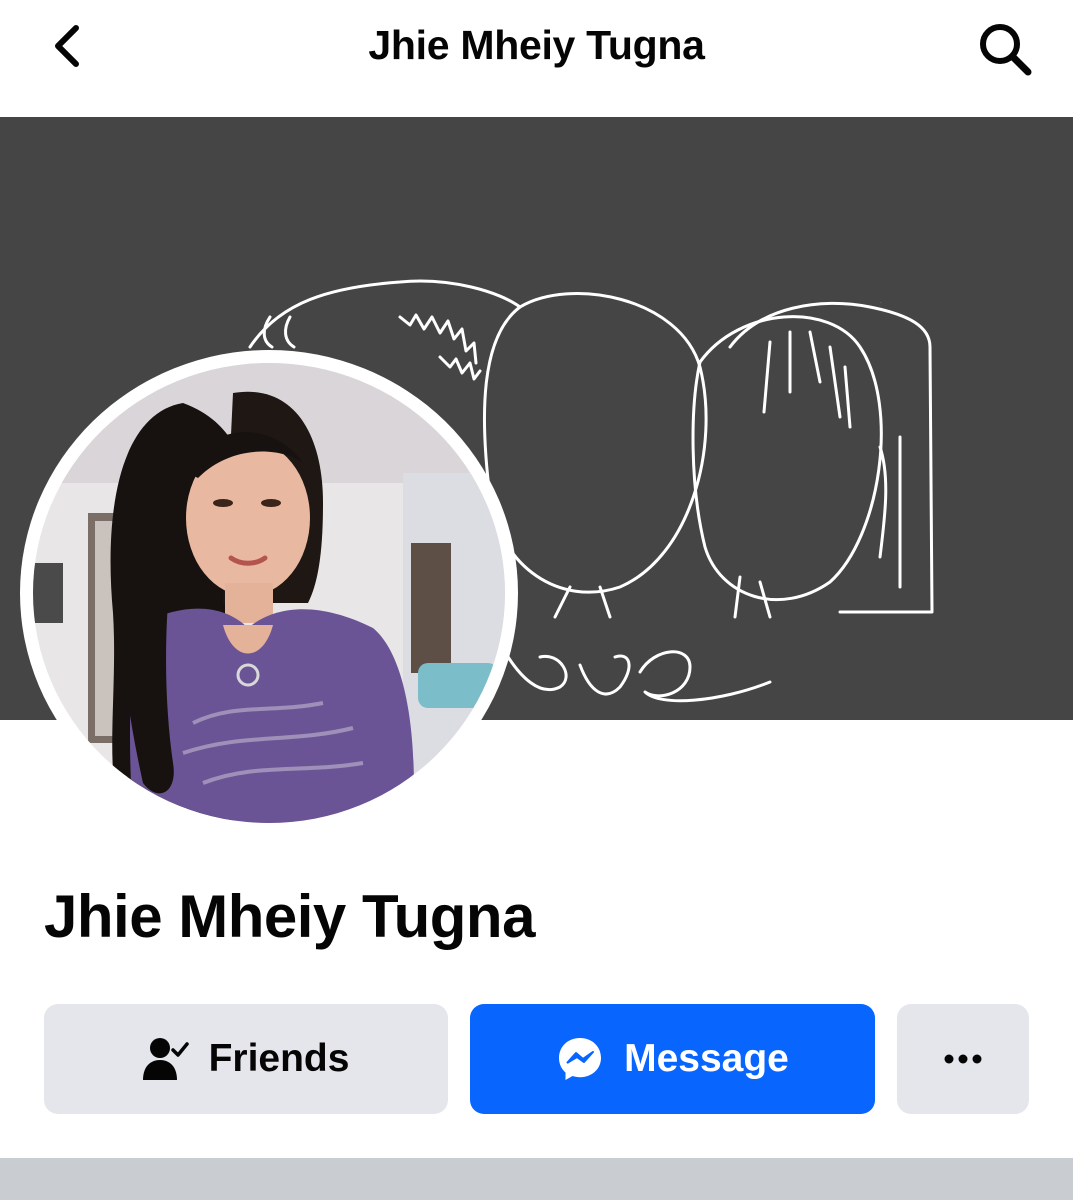 Image resolution: width=1073 pixels, height=1200 pixels. I want to click on message-button: Message, so click(672, 1059).